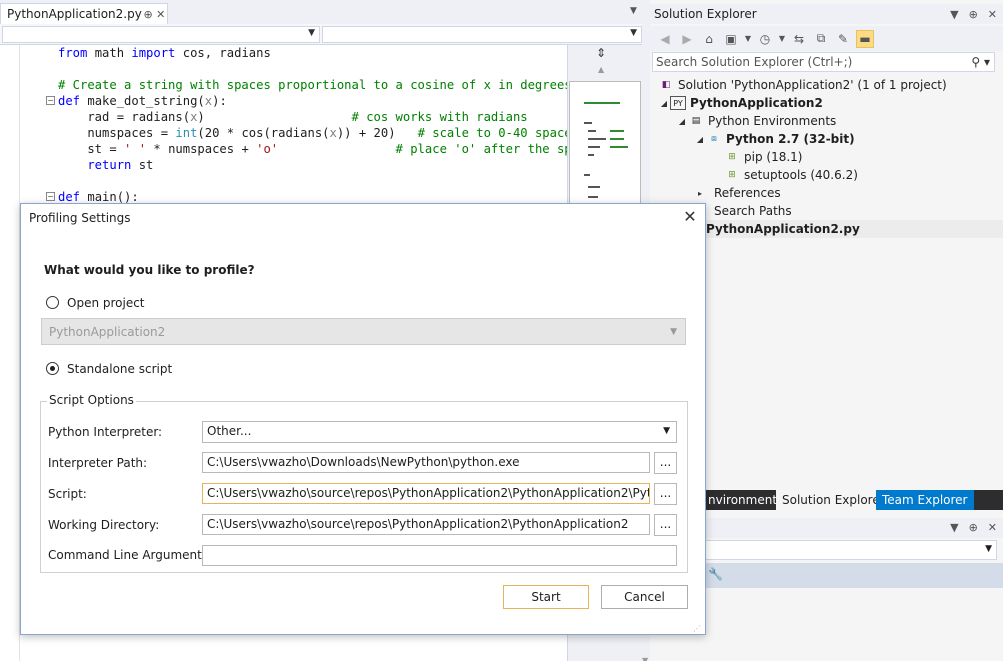 This screenshot has height=661, width=1003. Describe the element at coordinates (157, 53) in the screenshot. I see `code-token: import` at that location.